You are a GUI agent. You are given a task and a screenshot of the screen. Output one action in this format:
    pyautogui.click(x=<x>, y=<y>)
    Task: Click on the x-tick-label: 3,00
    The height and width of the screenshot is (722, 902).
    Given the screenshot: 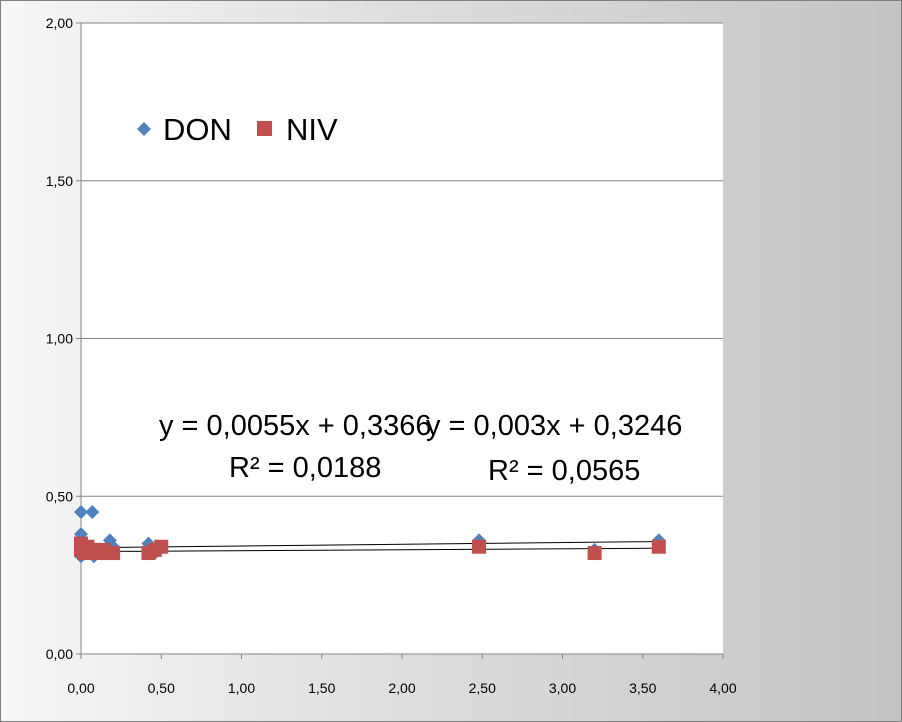 What is the action you would take?
    pyautogui.click(x=562, y=688)
    